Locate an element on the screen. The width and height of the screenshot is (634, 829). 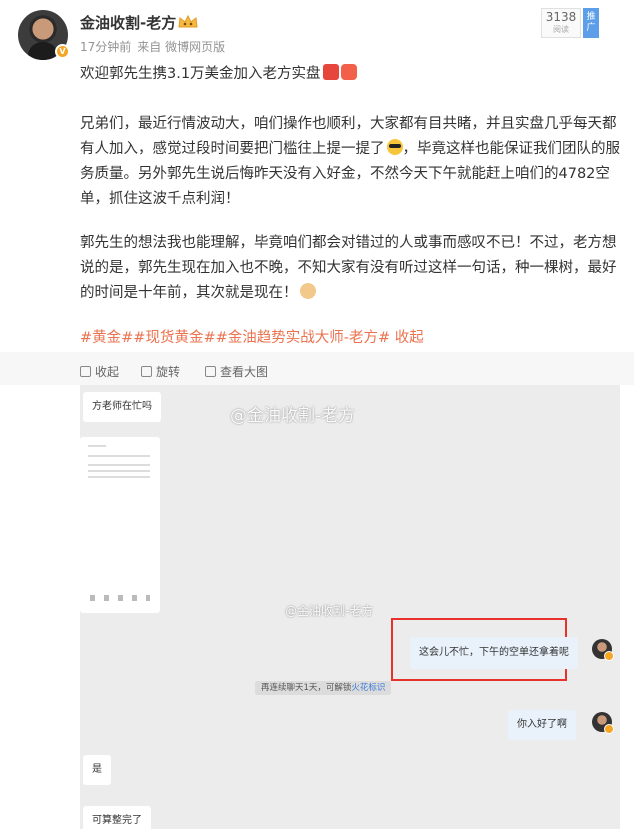
collapse-label: 收起 is located at coordinates (107, 372).